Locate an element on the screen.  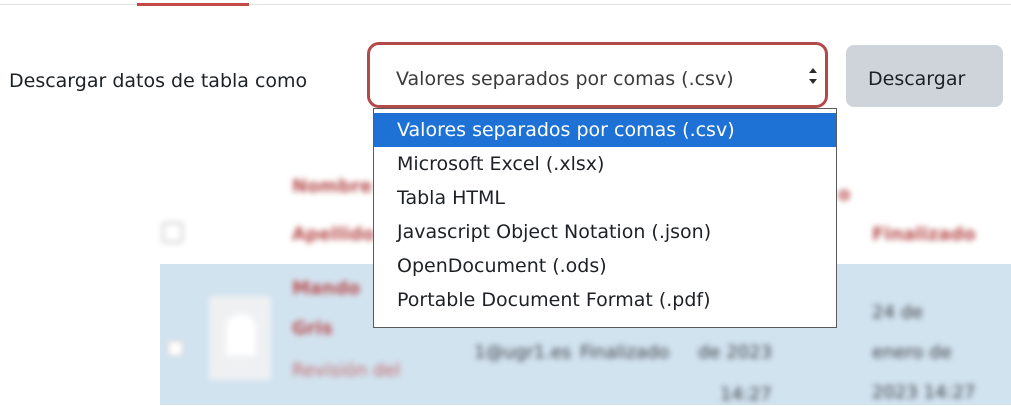
up-down-chevron-icon is located at coordinates (813, 76).